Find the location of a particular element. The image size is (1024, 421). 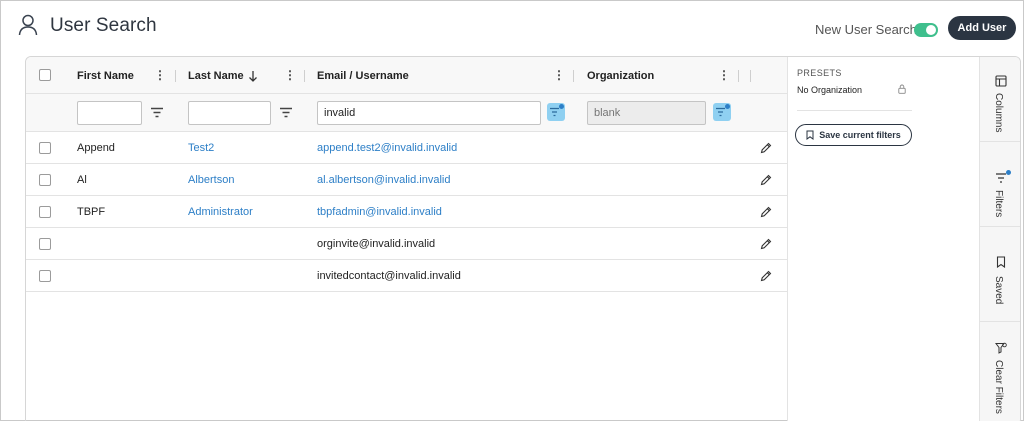

first-name-cell: Append is located at coordinates (96, 148).